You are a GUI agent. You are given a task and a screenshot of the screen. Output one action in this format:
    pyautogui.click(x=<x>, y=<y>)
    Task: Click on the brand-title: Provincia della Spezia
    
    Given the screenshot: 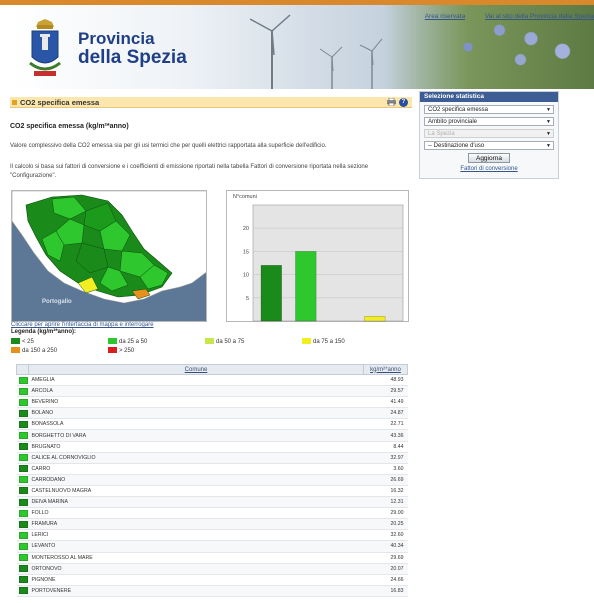 What is the action you would take?
    pyautogui.click(x=132, y=48)
    